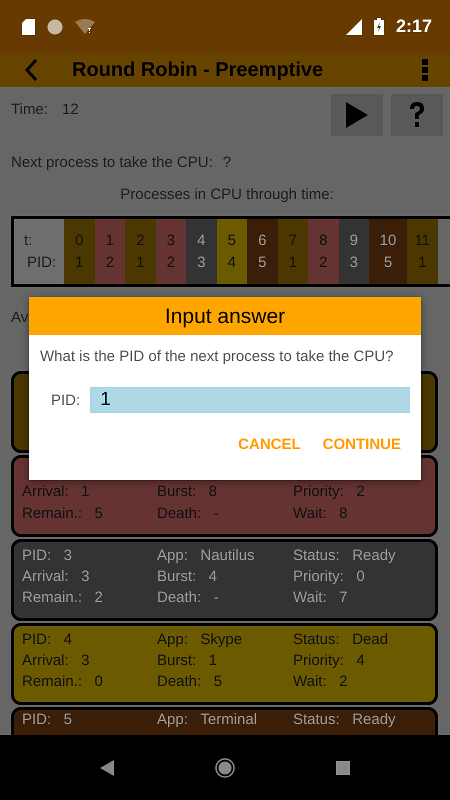 The image size is (450, 800). I want to click on timeline-cell: 7 1, so click(293, 251).